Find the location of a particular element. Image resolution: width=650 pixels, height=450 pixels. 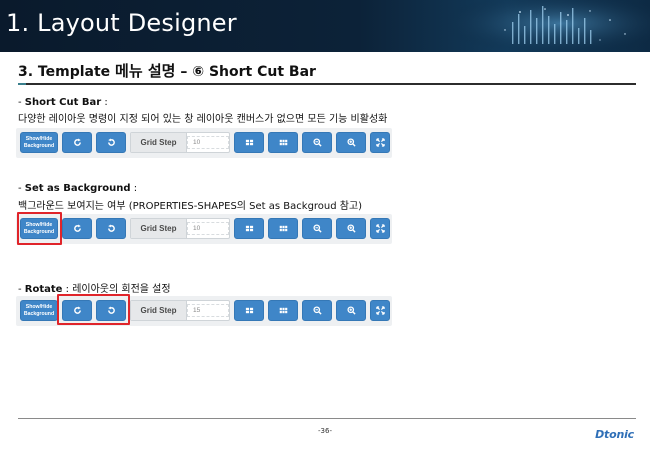

grid-step-control: Grid Step 15 is located at coordinates (180, 310).